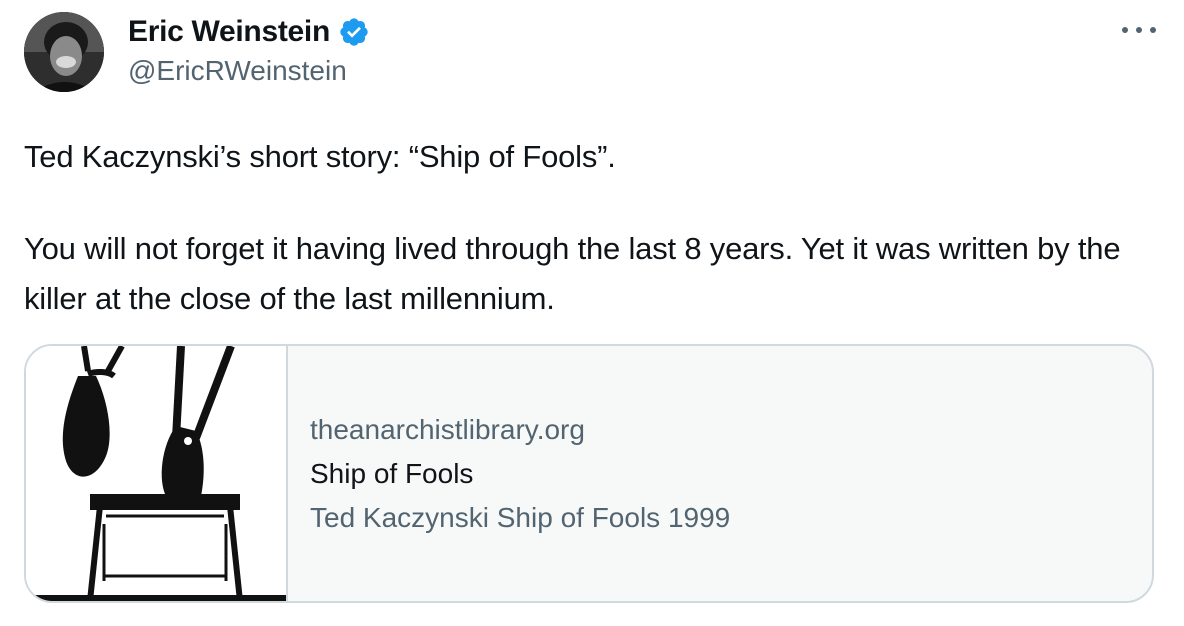 This screenshot has width=1184, height=626. Describe the element at coordinates (520, 474) in the screenshot. I see `card-title: Ship of Fools` at that location.